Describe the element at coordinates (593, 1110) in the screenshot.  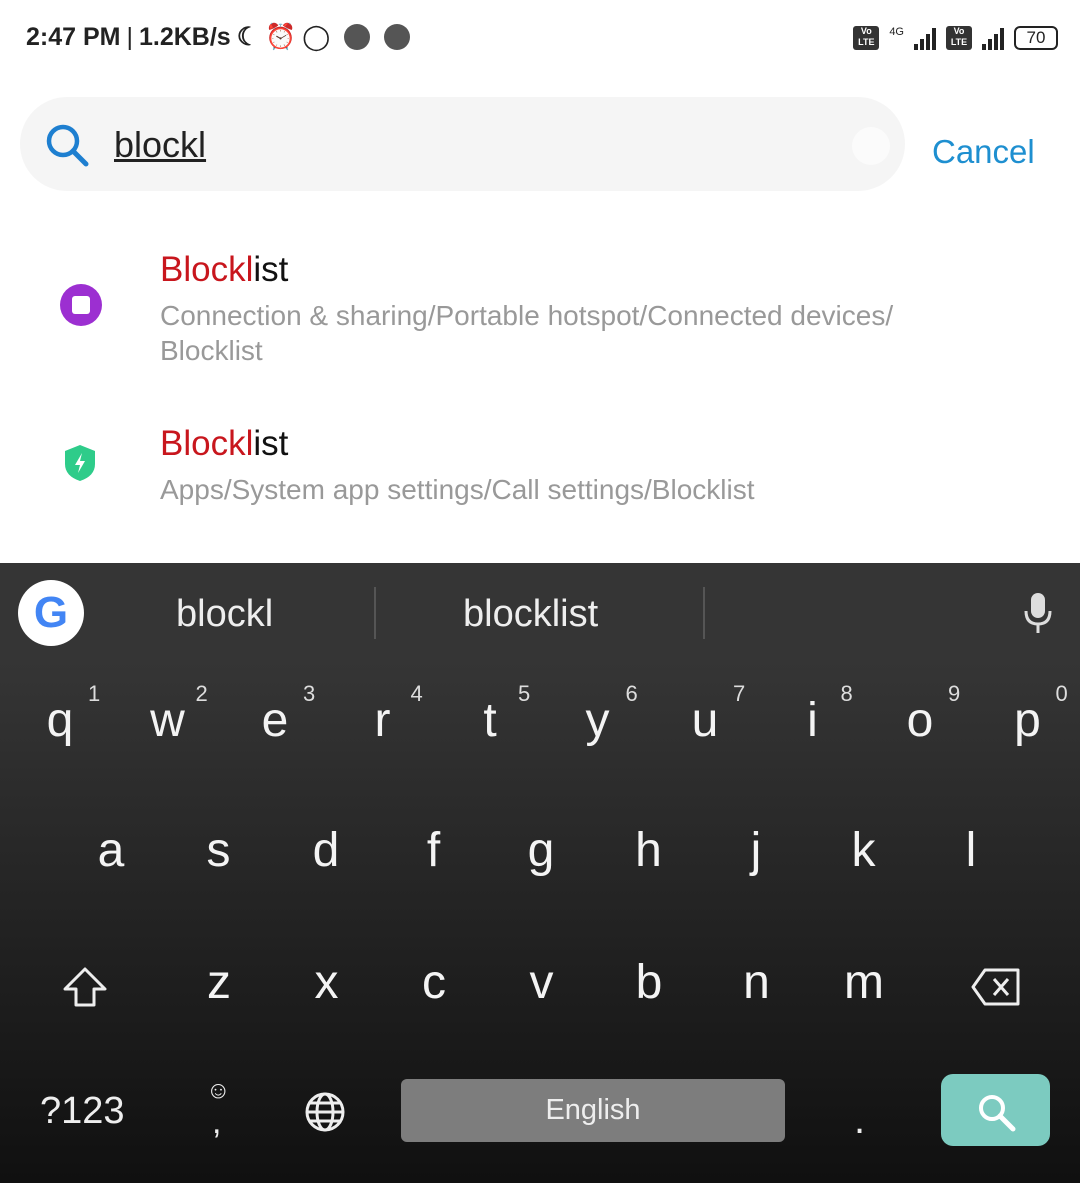
I see `space-bar: English` at that location.